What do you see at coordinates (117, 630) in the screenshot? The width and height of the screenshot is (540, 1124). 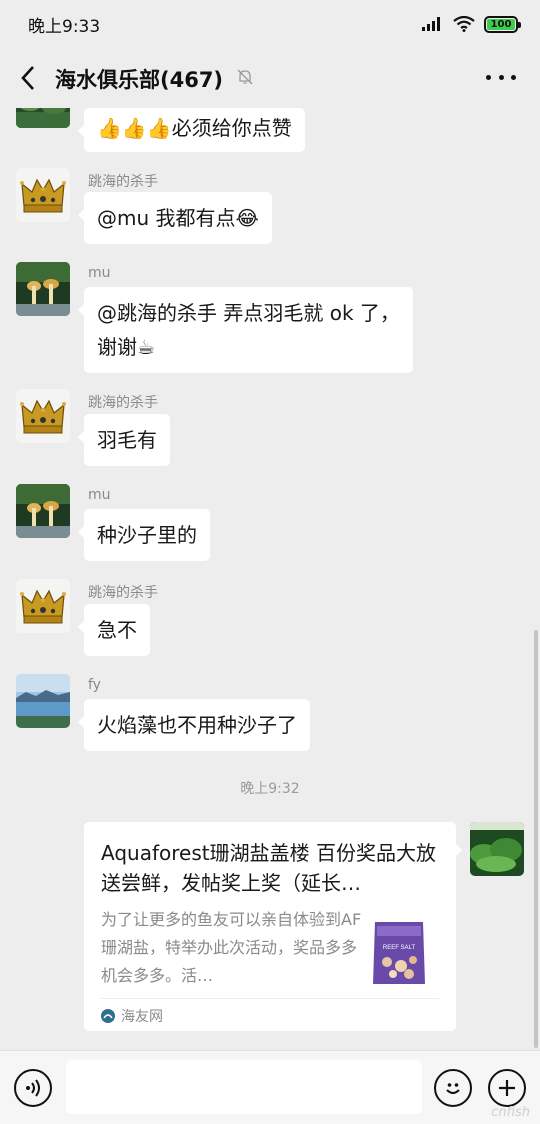 I see `message-text: 急不` at bounding box center [117, 630].